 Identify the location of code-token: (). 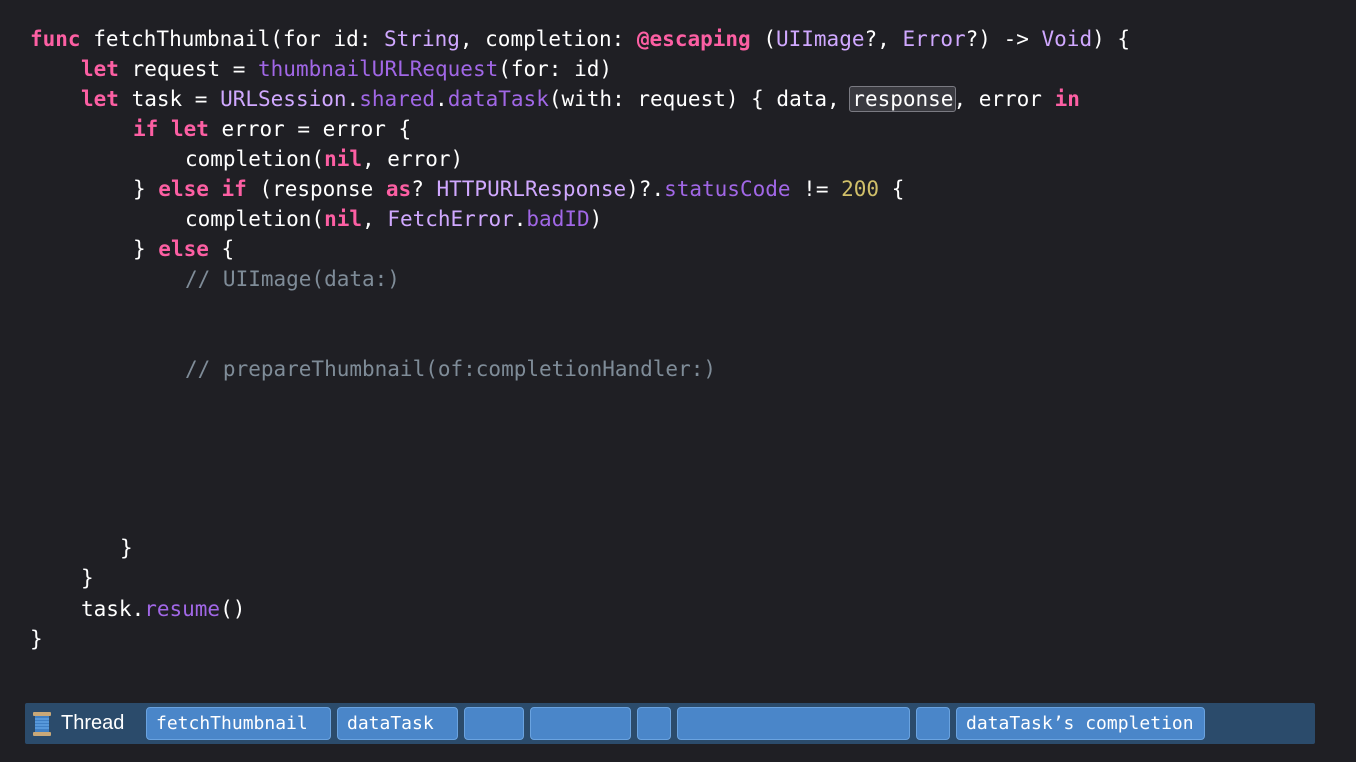
(233, 609).